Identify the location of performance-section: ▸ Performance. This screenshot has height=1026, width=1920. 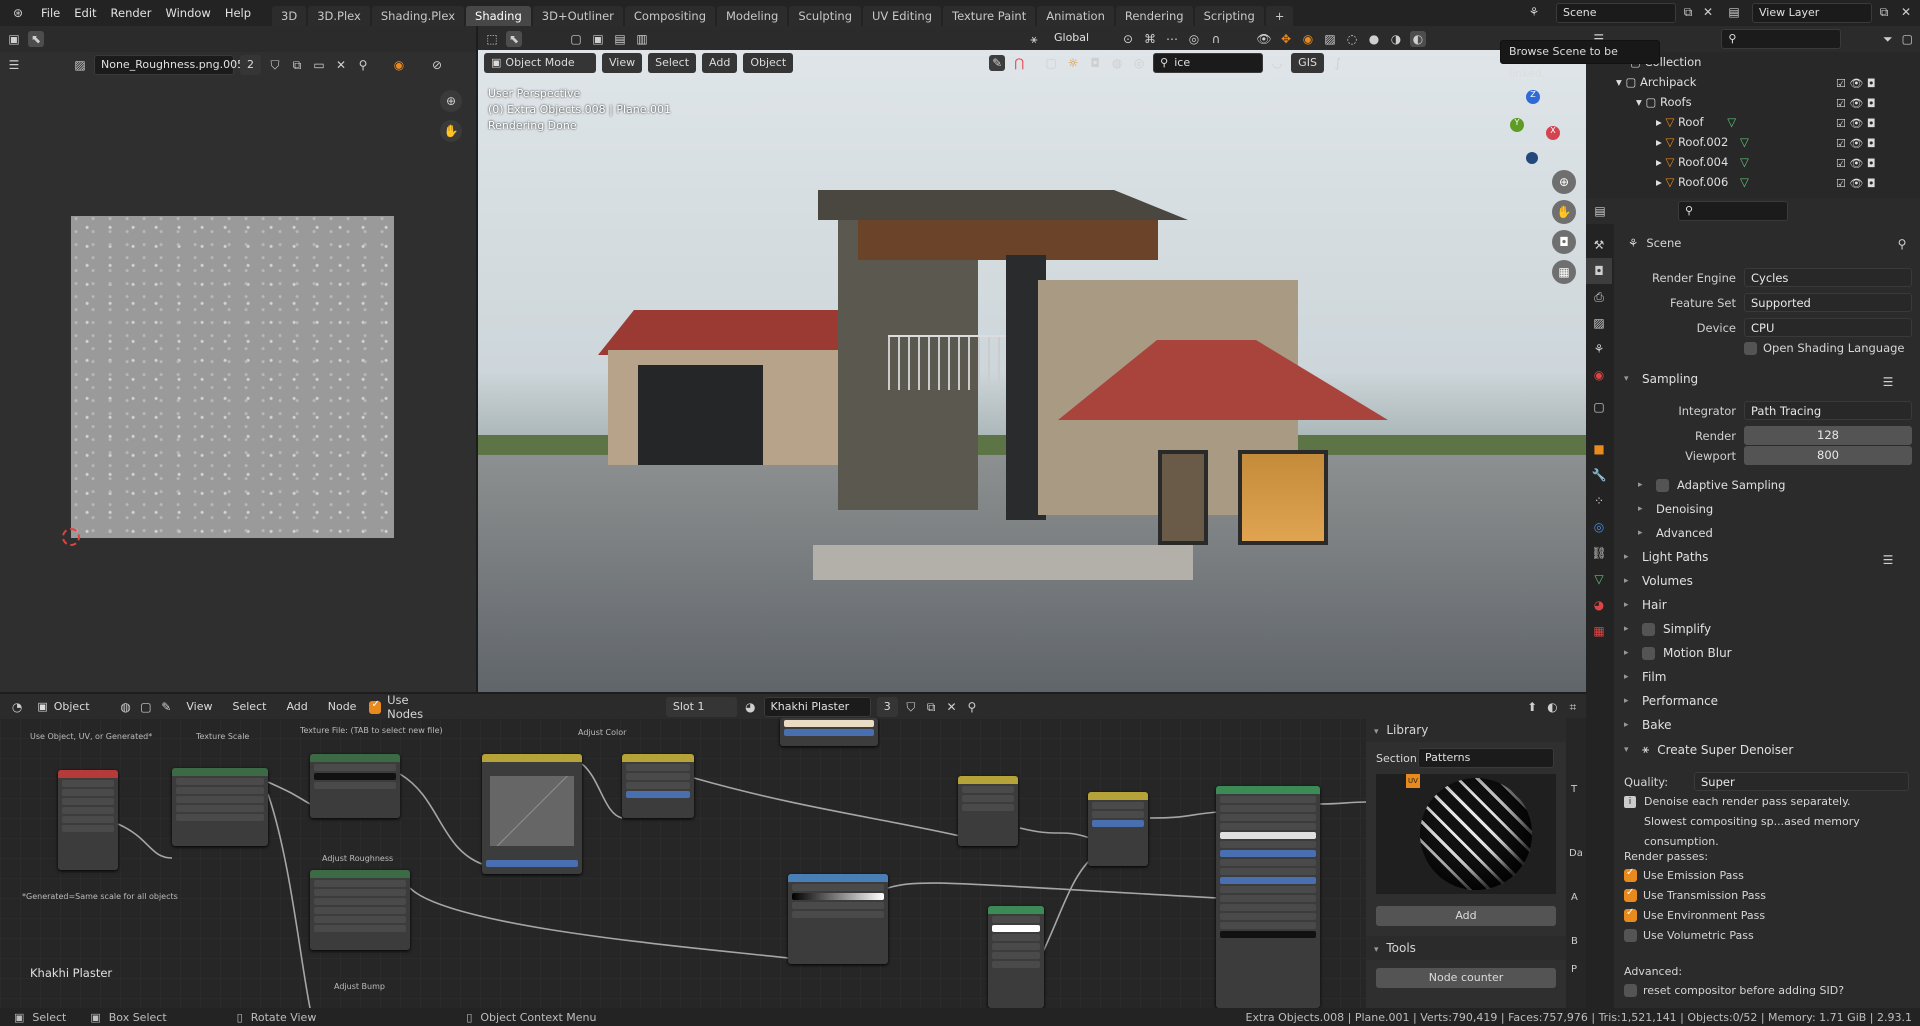
(1671, 701).